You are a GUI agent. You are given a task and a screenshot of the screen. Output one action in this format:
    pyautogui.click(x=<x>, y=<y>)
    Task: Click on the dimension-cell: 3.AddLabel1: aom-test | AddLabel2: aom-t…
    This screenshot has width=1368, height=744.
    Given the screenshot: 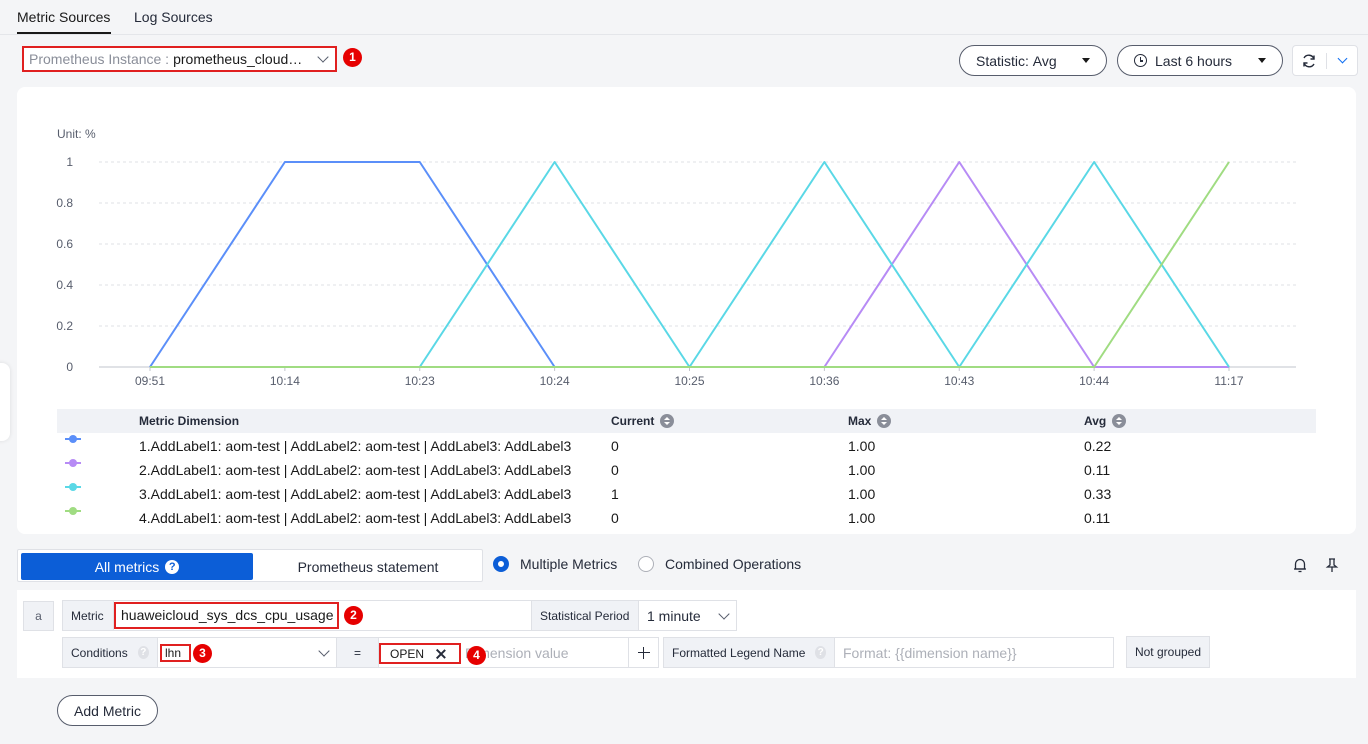 What is the action you would take?
    pyautogui.click(x=355, y=494)
    